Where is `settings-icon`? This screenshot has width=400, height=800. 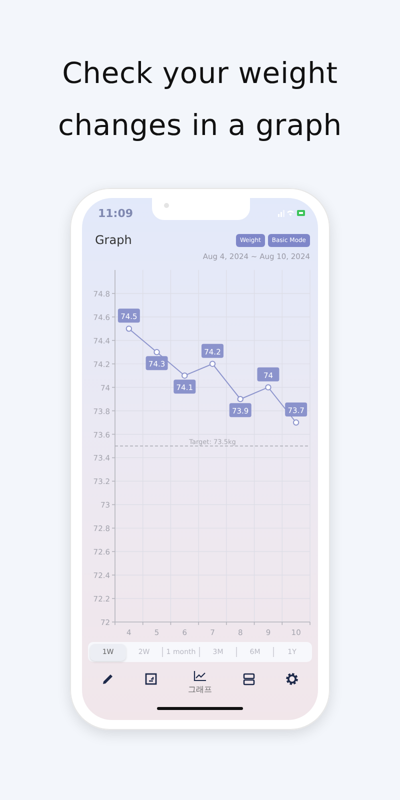
settings-icon is located at coordinates (292, 679).